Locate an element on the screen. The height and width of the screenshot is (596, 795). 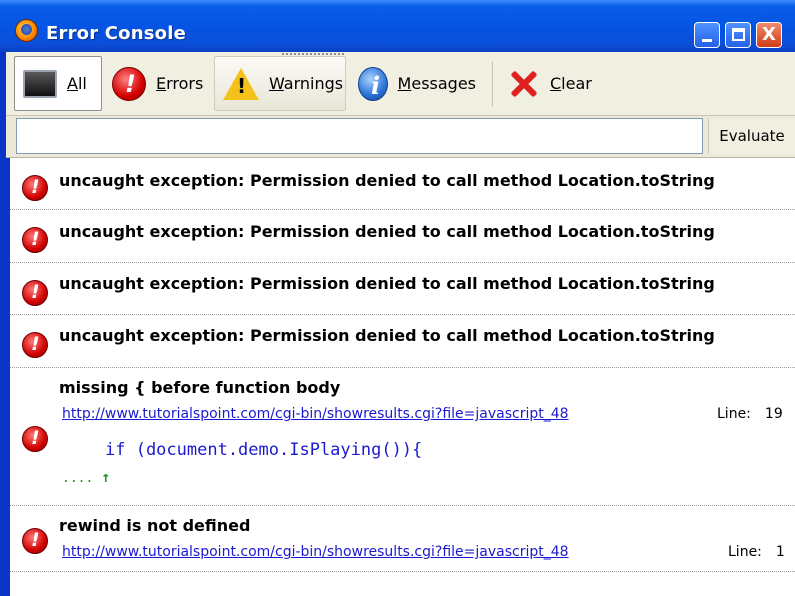
console-icon is located at coordinates (40, 83).